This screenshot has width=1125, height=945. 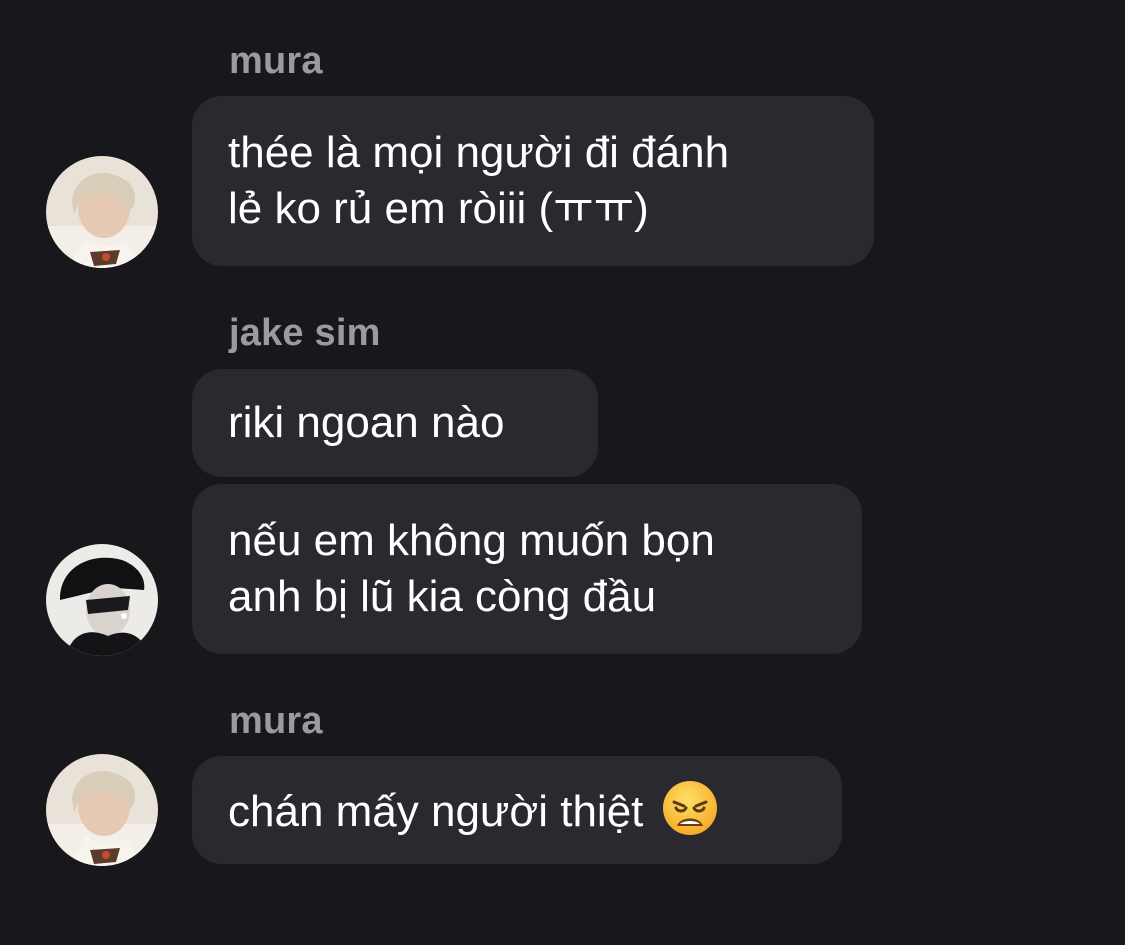 What do you see at coordinates (690, 808) in the screenshot?
I see `weary-face-icon` at bounding box center [690, 808].